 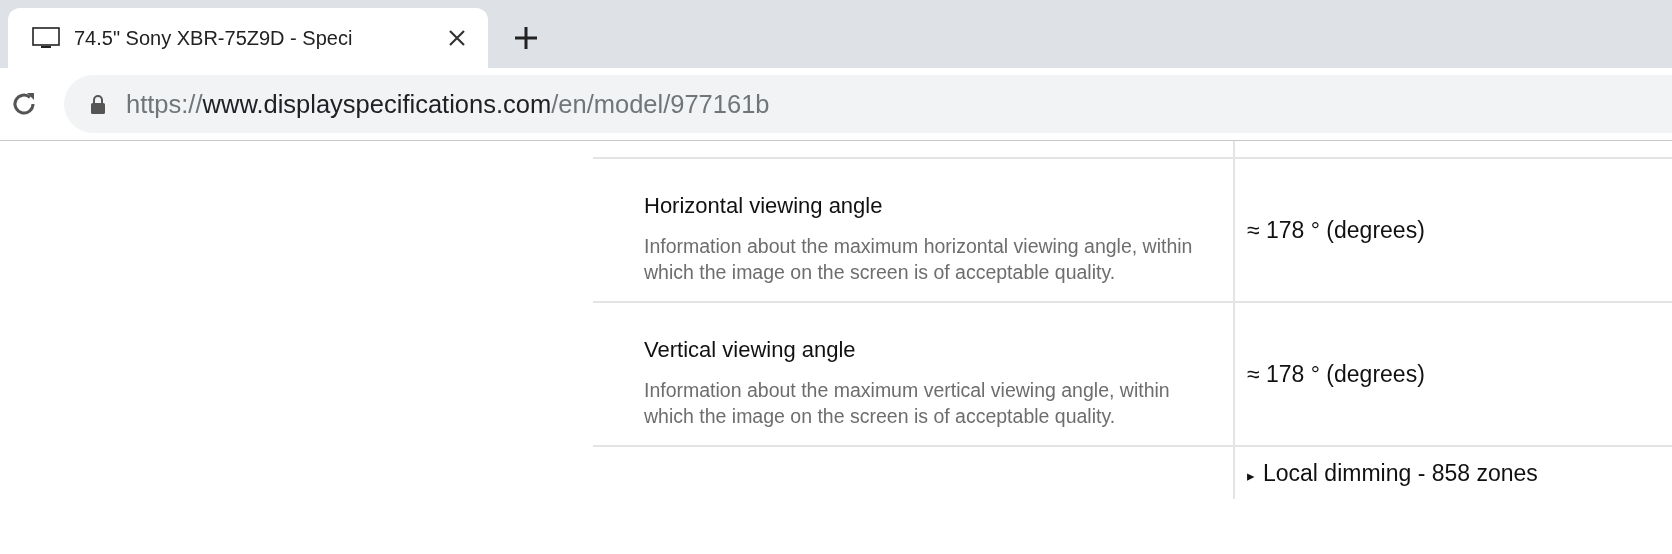 I want to click on address-bar: https://www.displayspecifications.com/en/model/977161b, so click(x=868, y=104).